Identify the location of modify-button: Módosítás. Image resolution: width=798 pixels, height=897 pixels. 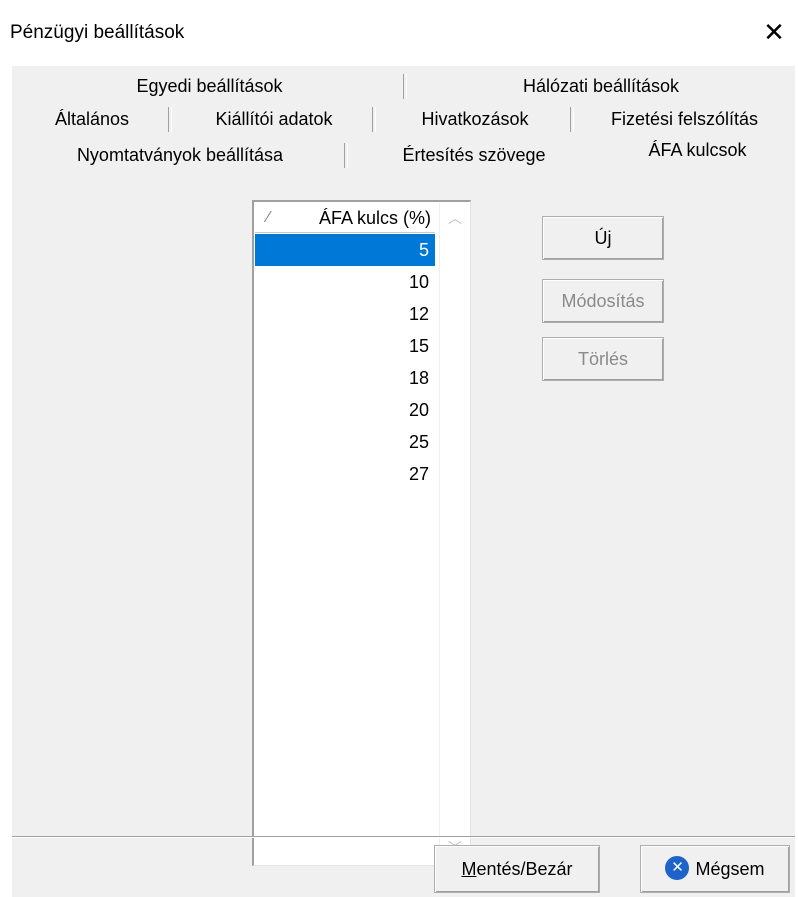
(603, 301).